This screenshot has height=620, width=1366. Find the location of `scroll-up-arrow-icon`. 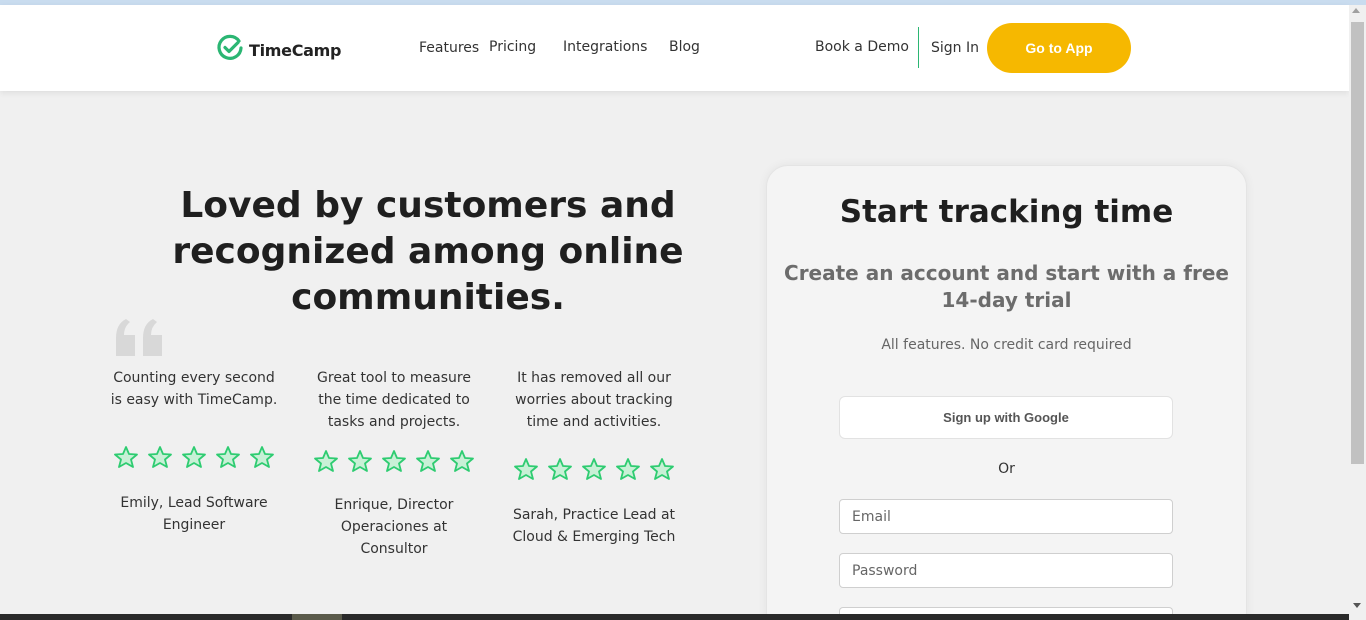

scroll-up-arrow-icon is located at coordinates (1356, 10).